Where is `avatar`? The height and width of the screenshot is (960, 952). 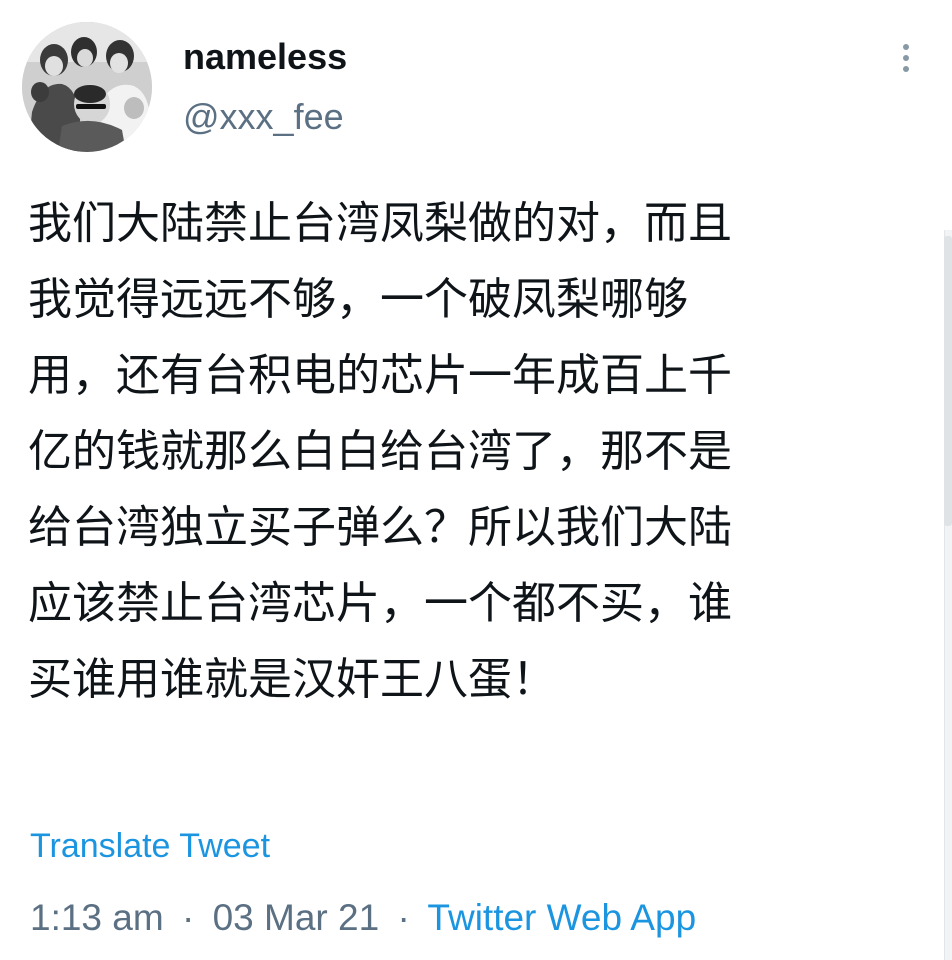 avatar is located at coordinates (87, 87).